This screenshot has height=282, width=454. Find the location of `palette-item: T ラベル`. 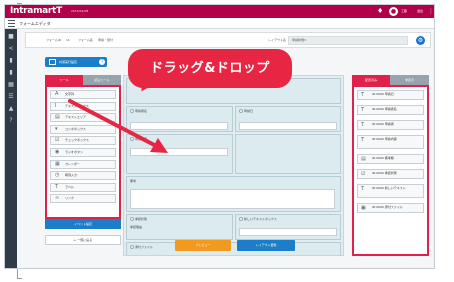

palette-item: T ラベル is located at coordinates (83, 187).